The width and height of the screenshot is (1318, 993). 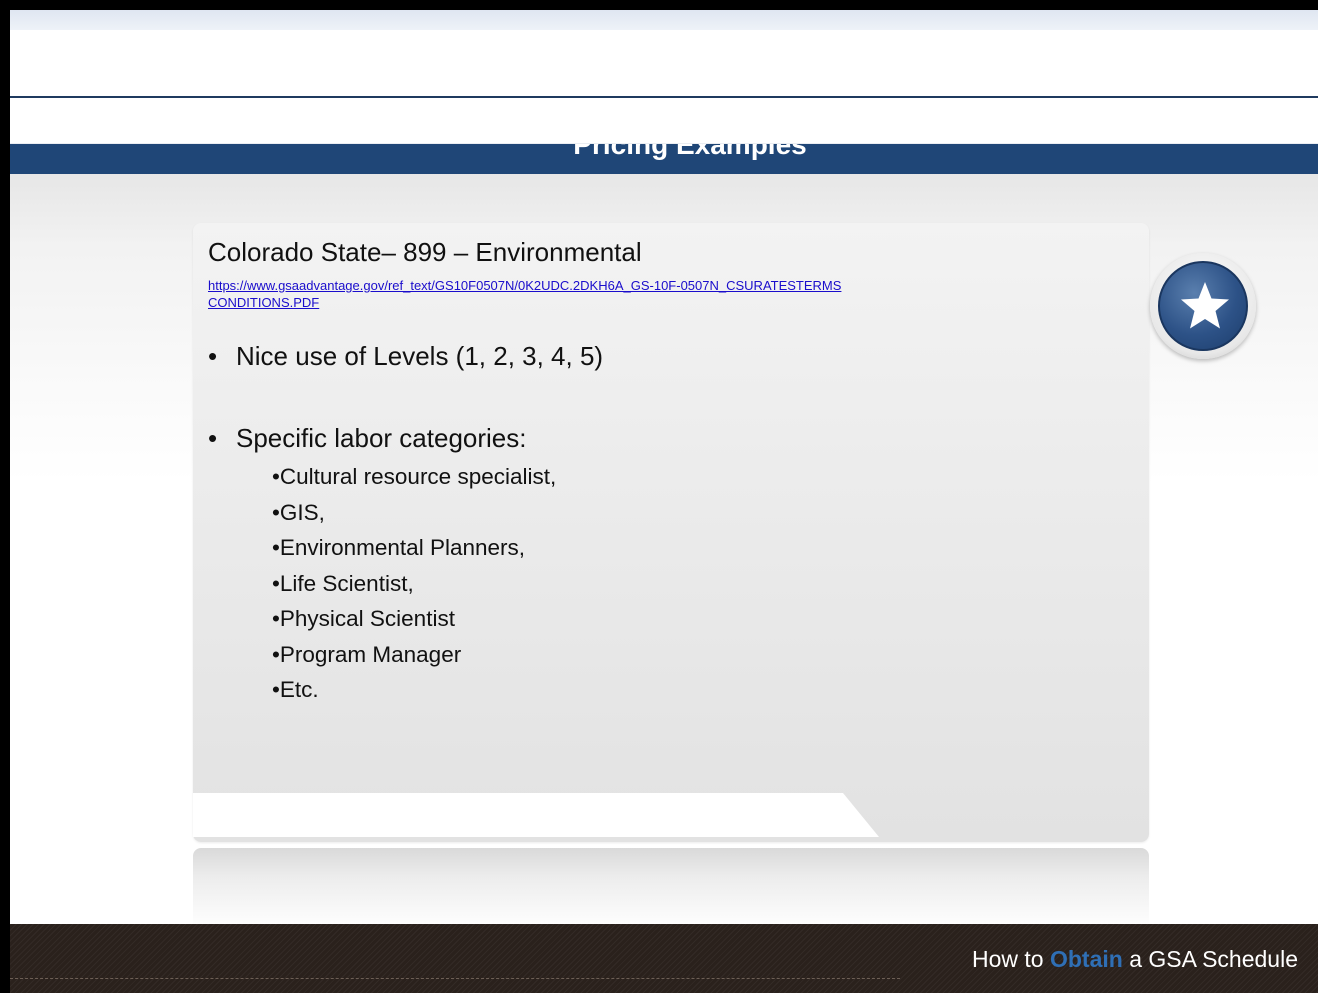 What do you see at coordinates (298, 512) in the screenshot?
I see `list-item: •GIS,` at bounding box center [298, 512].